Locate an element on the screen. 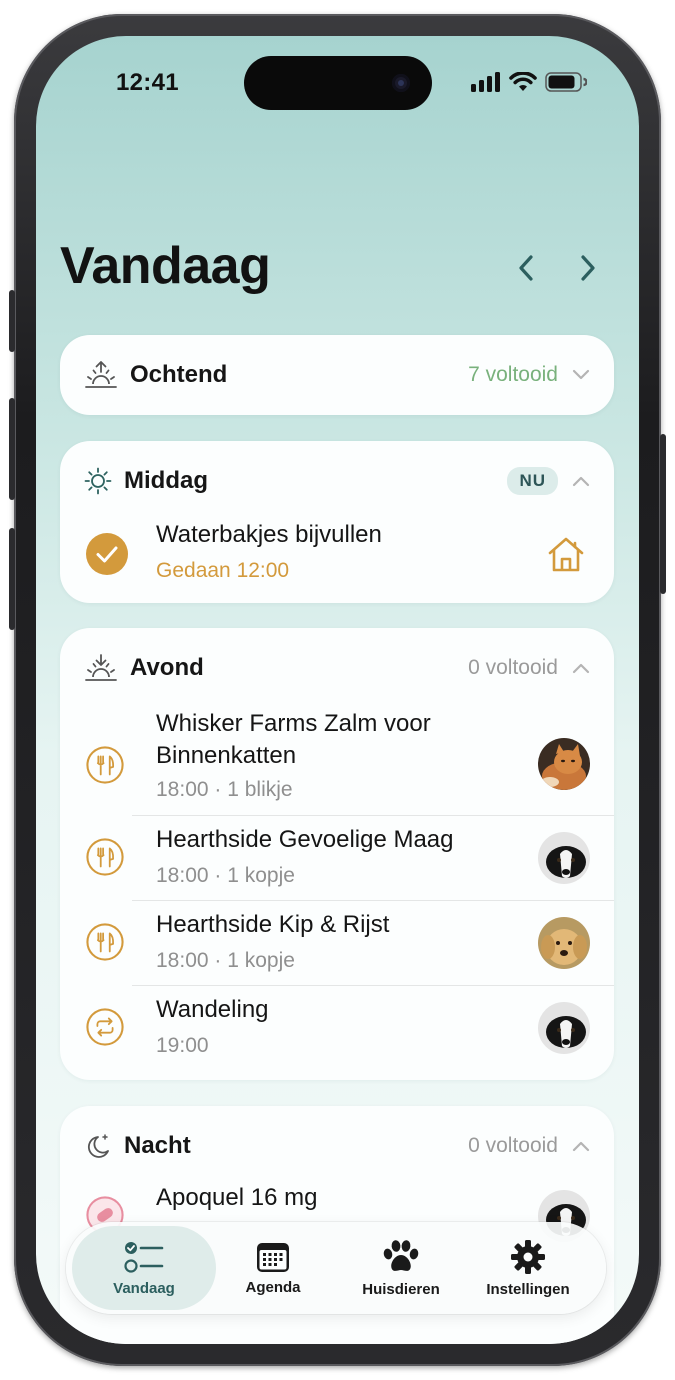  tab-label: Agenda is located at coordinates (273, 1287).